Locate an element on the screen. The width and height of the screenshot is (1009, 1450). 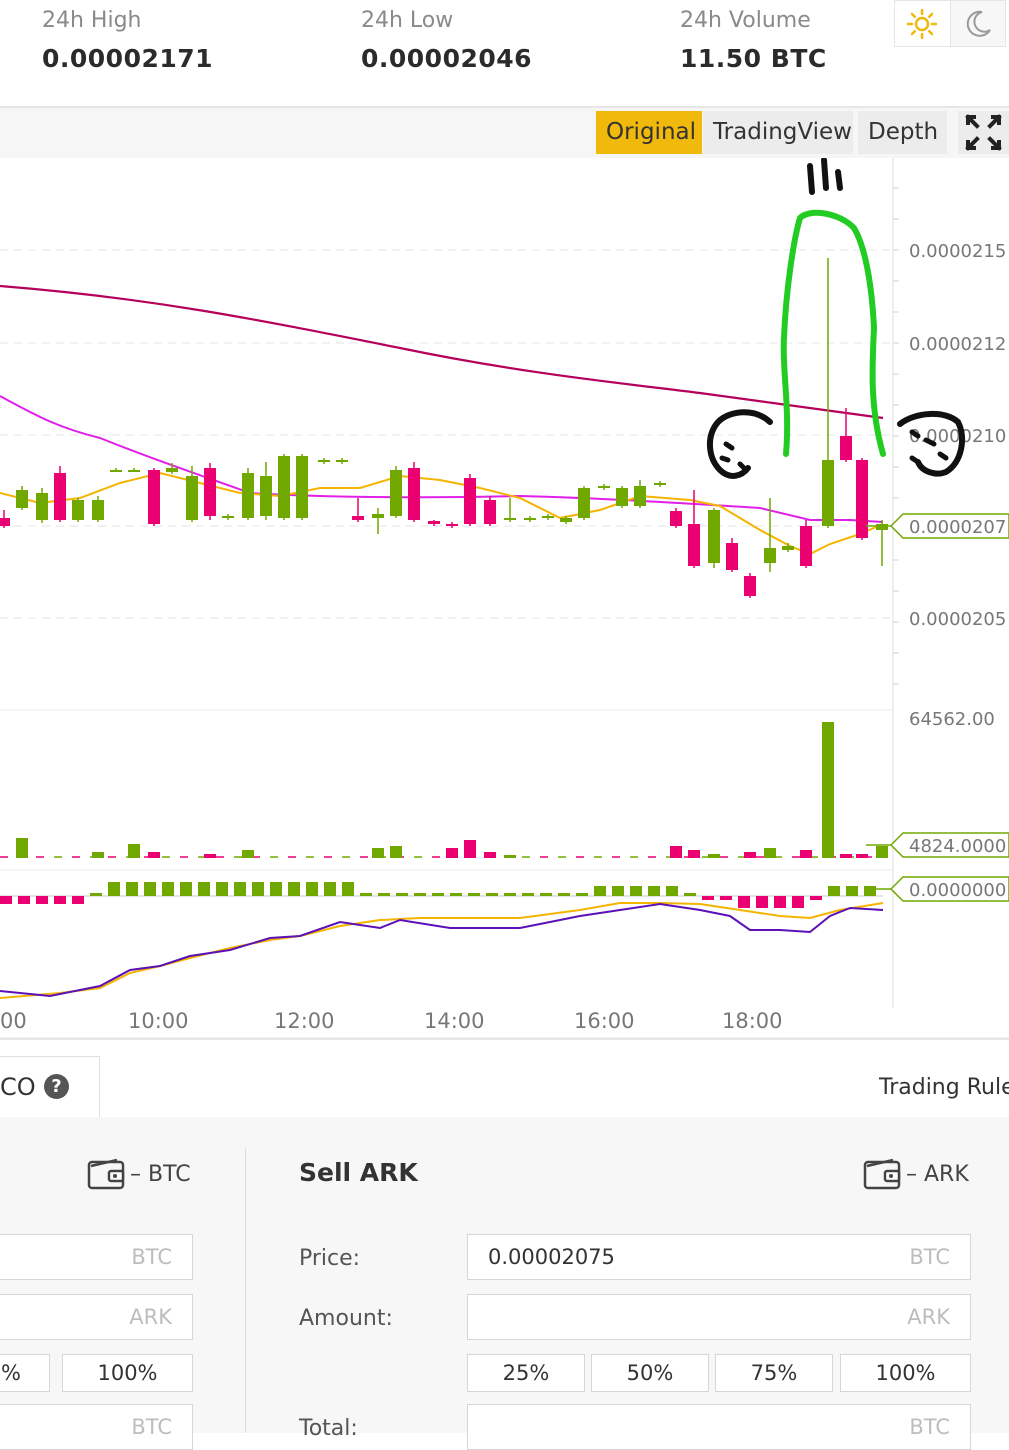
macd-panel is located at coordinates (442, 940).